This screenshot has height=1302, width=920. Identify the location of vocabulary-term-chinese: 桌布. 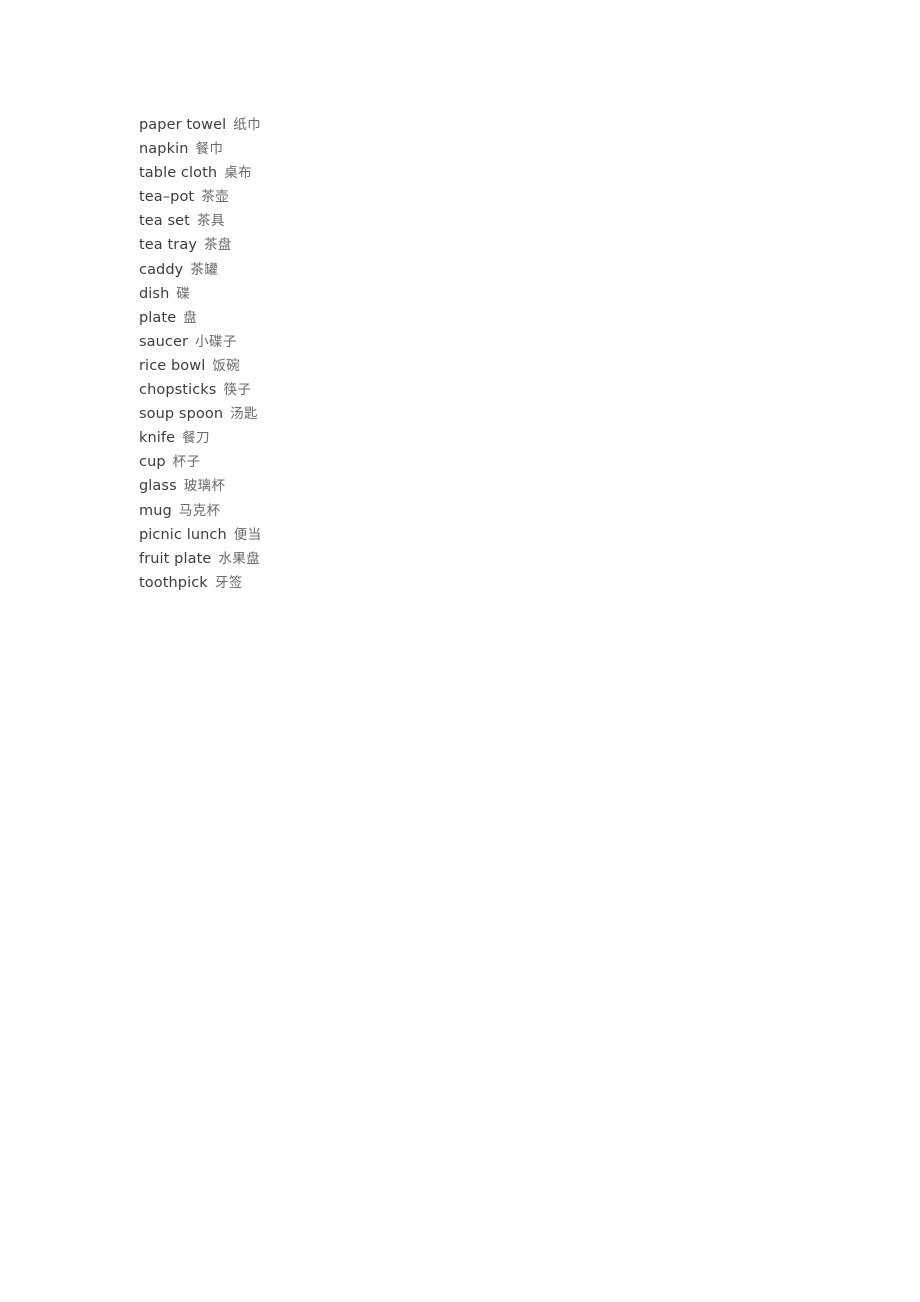
(238, 173).